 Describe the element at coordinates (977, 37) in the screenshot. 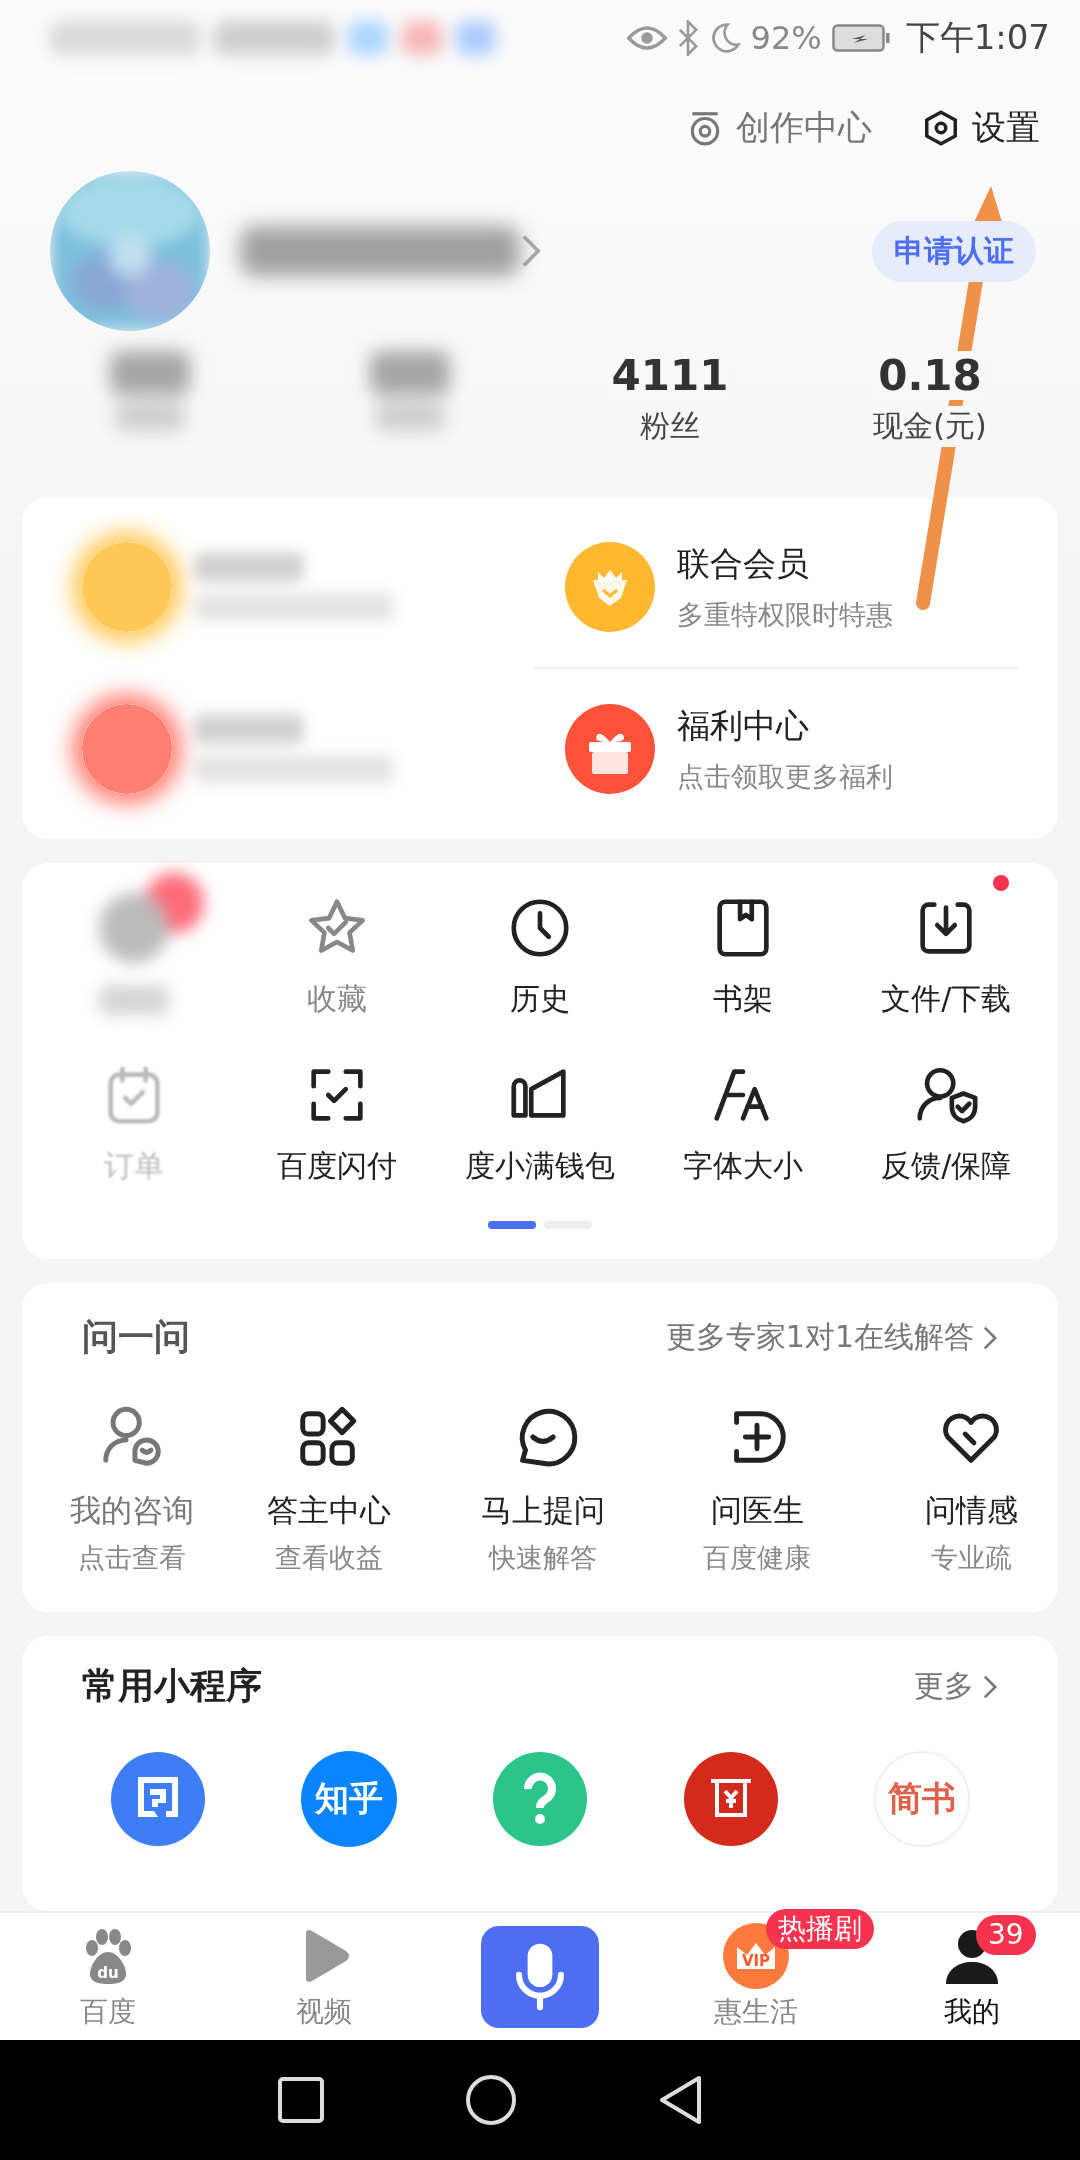

I see `clock-time: 下午1:07` at that location.